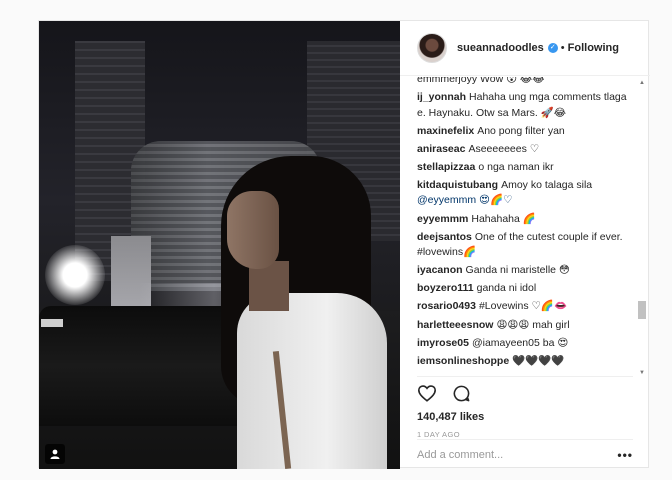  Describe the element at coordinates (55, 454) in the screenshot. I see `user-tag-icon` at that location.